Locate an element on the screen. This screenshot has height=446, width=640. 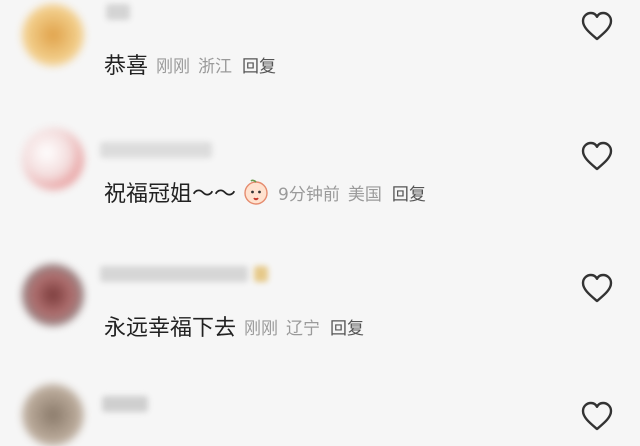
comment-time: 9分钟前 is located at coordinates (309, 194).